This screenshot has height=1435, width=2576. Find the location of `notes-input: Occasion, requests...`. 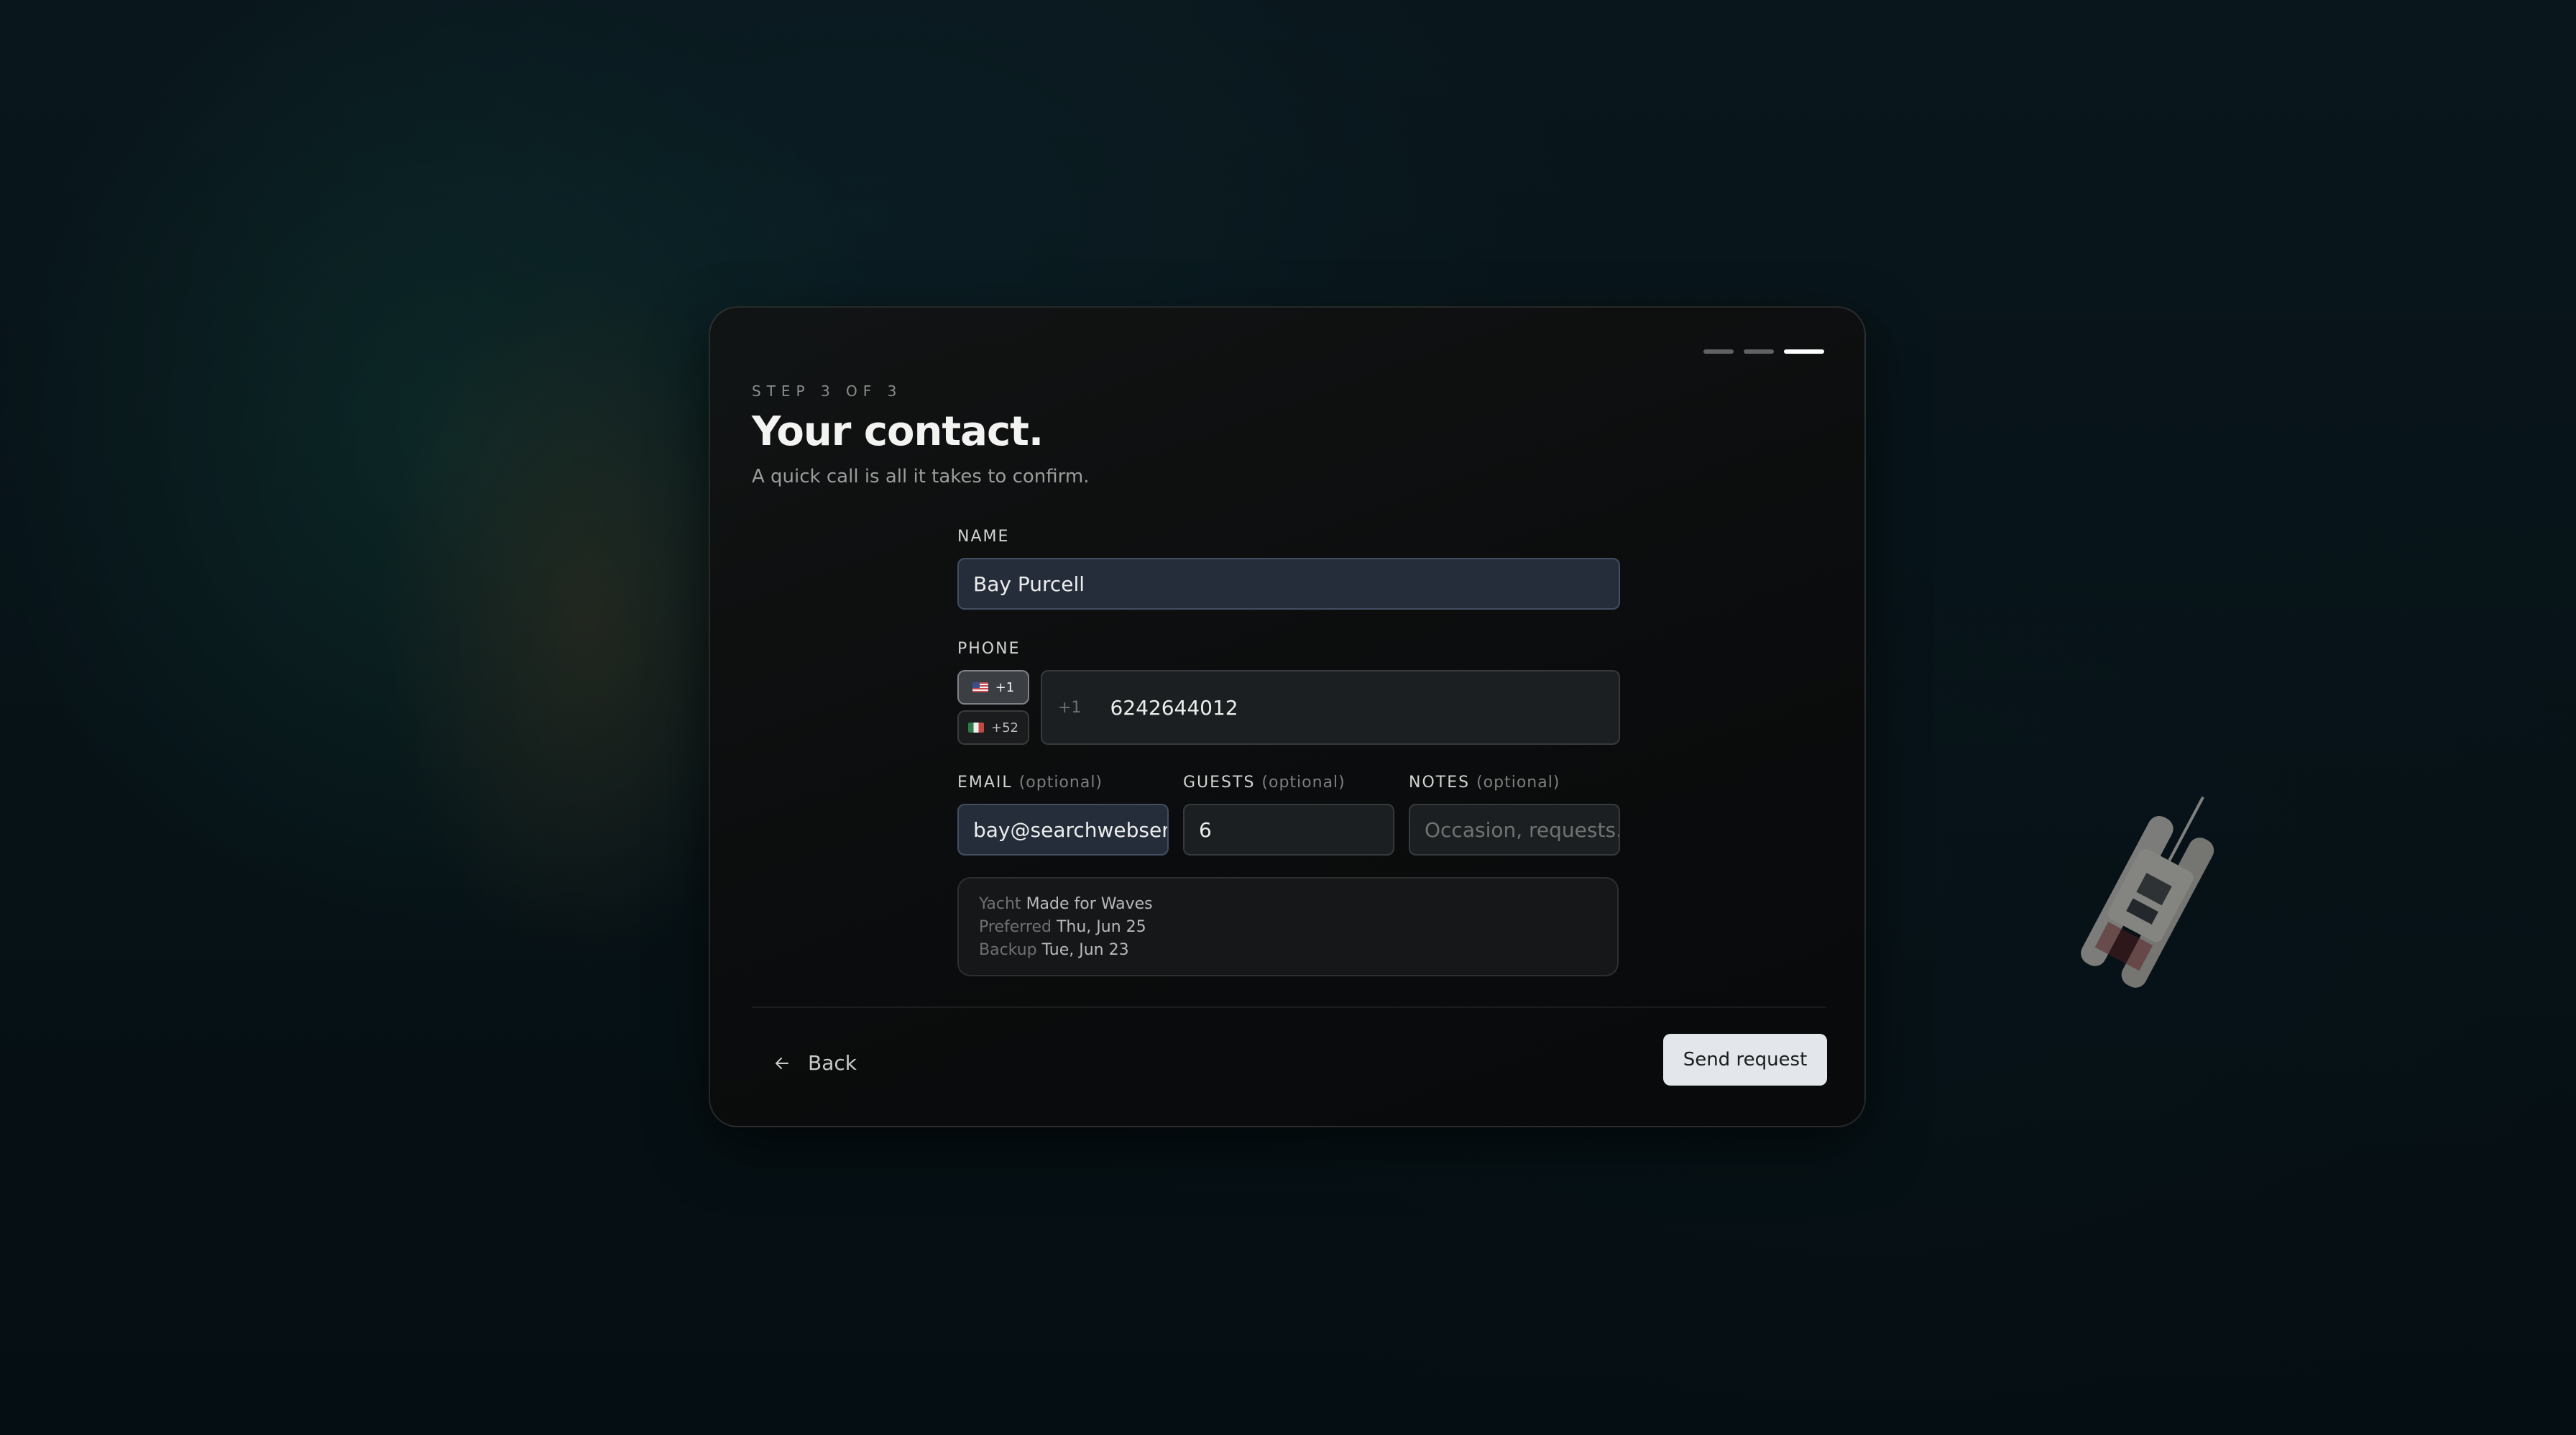

notes-input: Occasion, requests... is located at coordinates (1514, 830).